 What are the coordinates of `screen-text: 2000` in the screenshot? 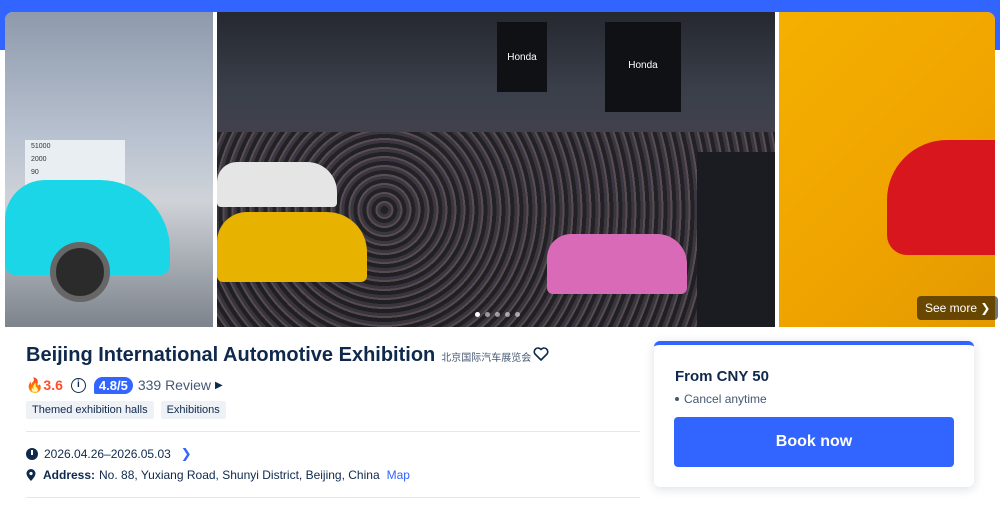 It's located at (39, 159).